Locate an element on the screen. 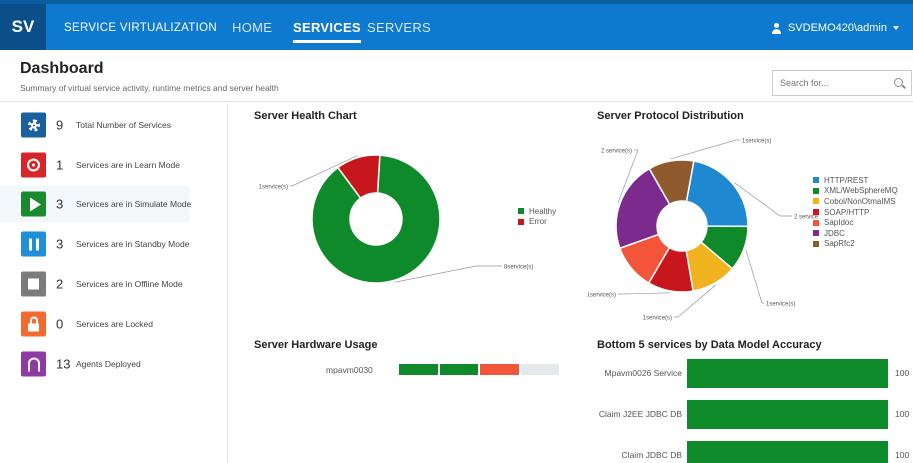 Image resolution: width=913 pixels, height=463 pixels. legend-item: SapRfc2 is located at coordinates (855, 244).